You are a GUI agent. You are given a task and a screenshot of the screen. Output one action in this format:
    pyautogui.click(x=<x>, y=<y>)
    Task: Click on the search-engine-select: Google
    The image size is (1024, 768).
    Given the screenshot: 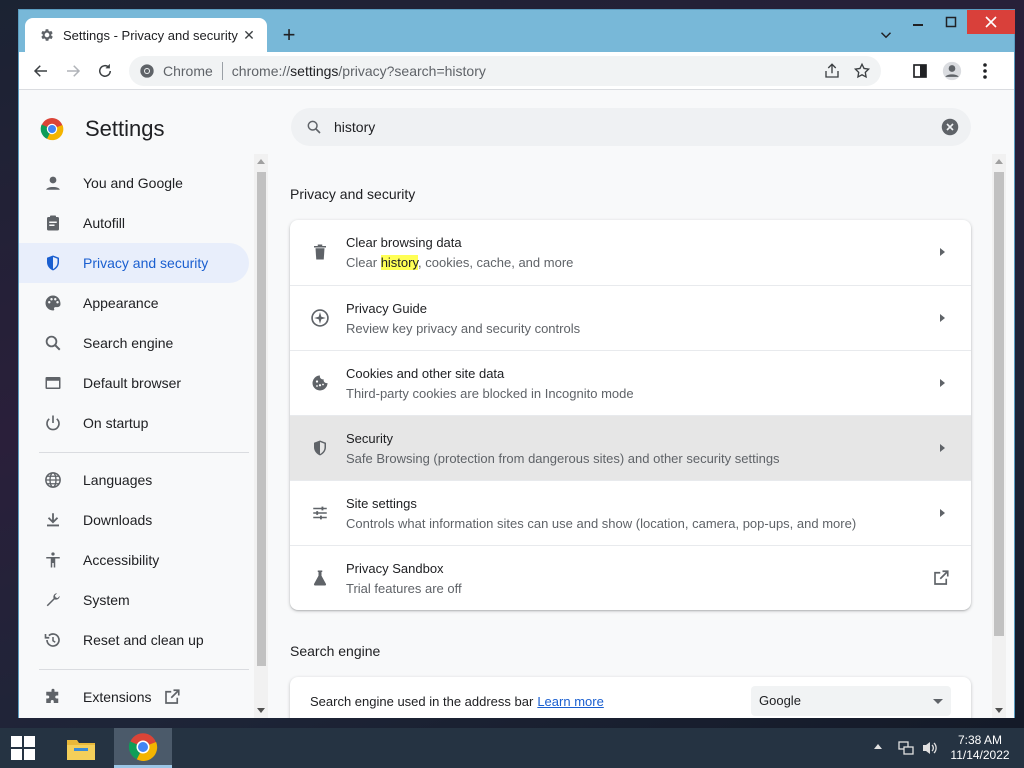 What is the action you would take?
    pyautogui.click(x=851, y=701)
    